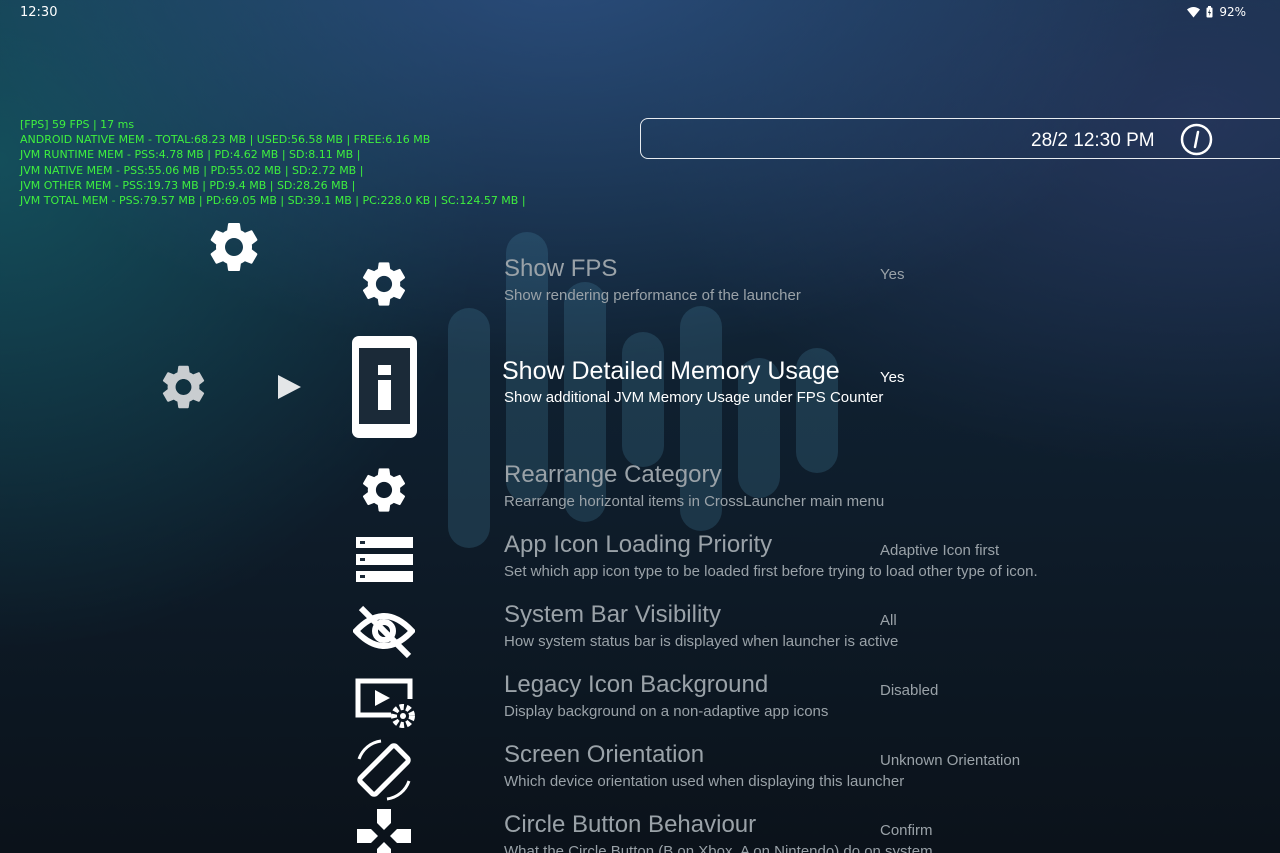 Image resolution: width=1280 pixels, height=853 pixels. Describe the element at coordinates (384, 772) in the screenshot. I see `screen-rotation-icon` at that location.